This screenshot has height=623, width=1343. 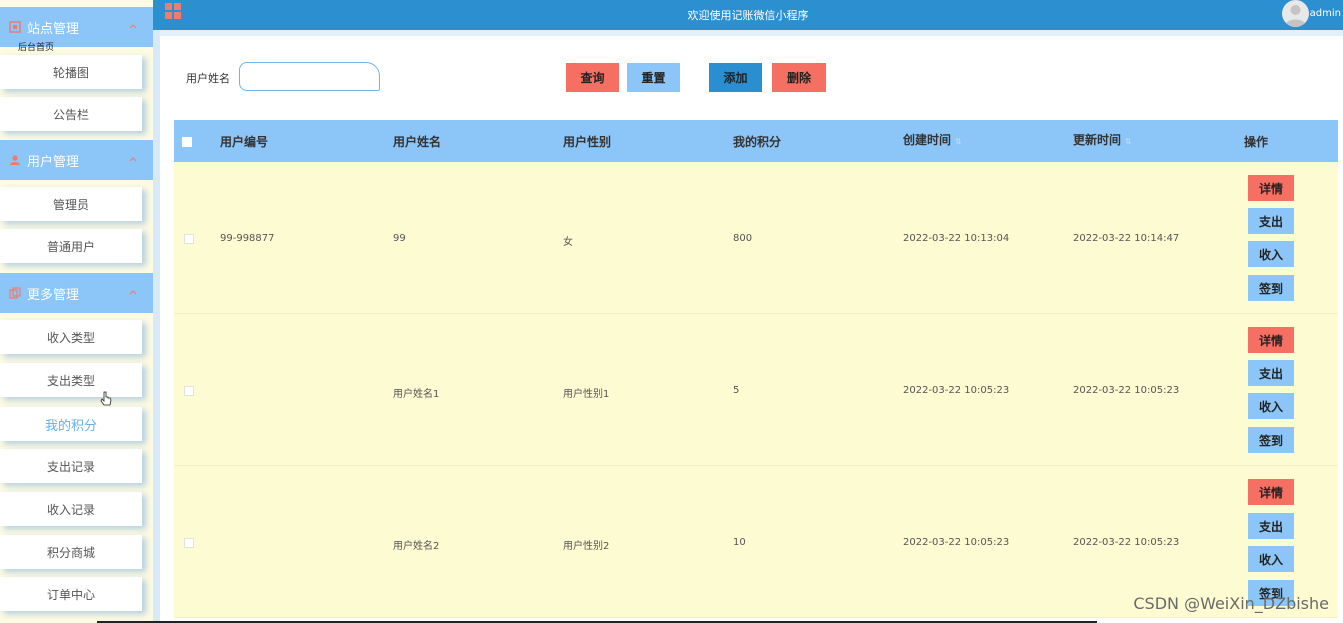 I want to click on cell-points: 5, so click(x=736, y=390).